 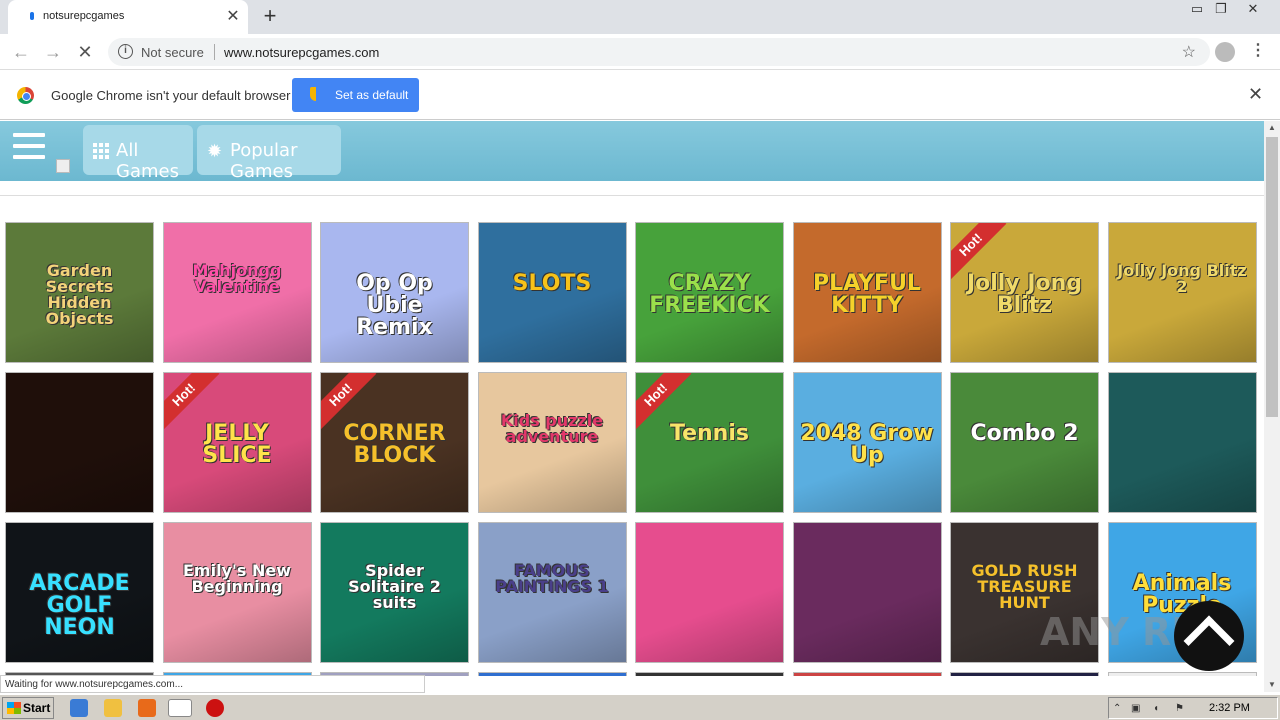 I want to click on start-button: Start, so click(x=28, y=708).